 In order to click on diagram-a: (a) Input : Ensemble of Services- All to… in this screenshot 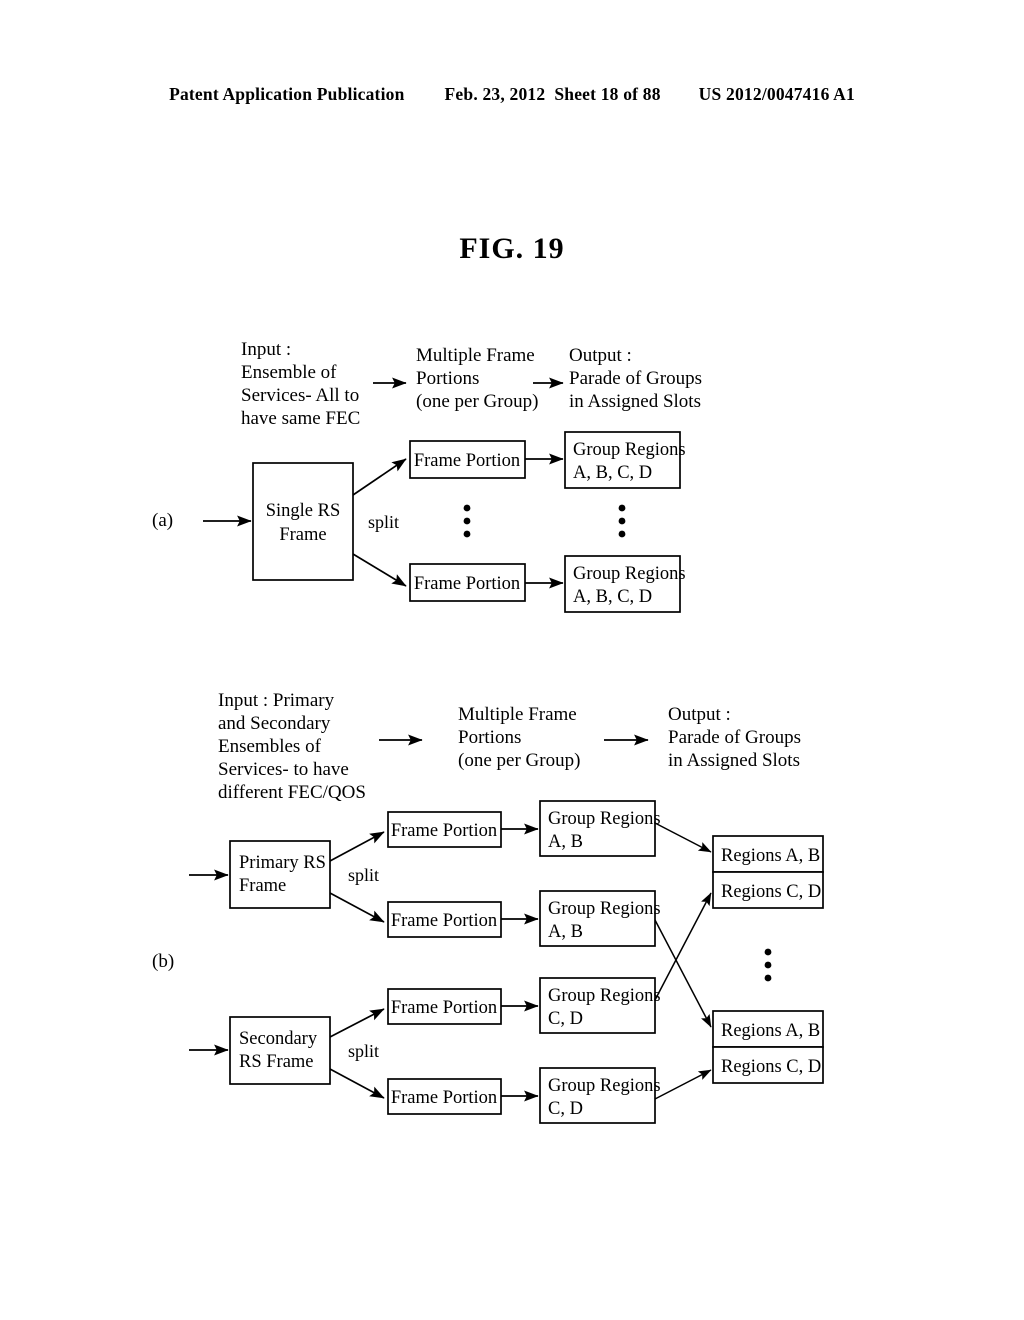, I will do `click(427, 476)`.